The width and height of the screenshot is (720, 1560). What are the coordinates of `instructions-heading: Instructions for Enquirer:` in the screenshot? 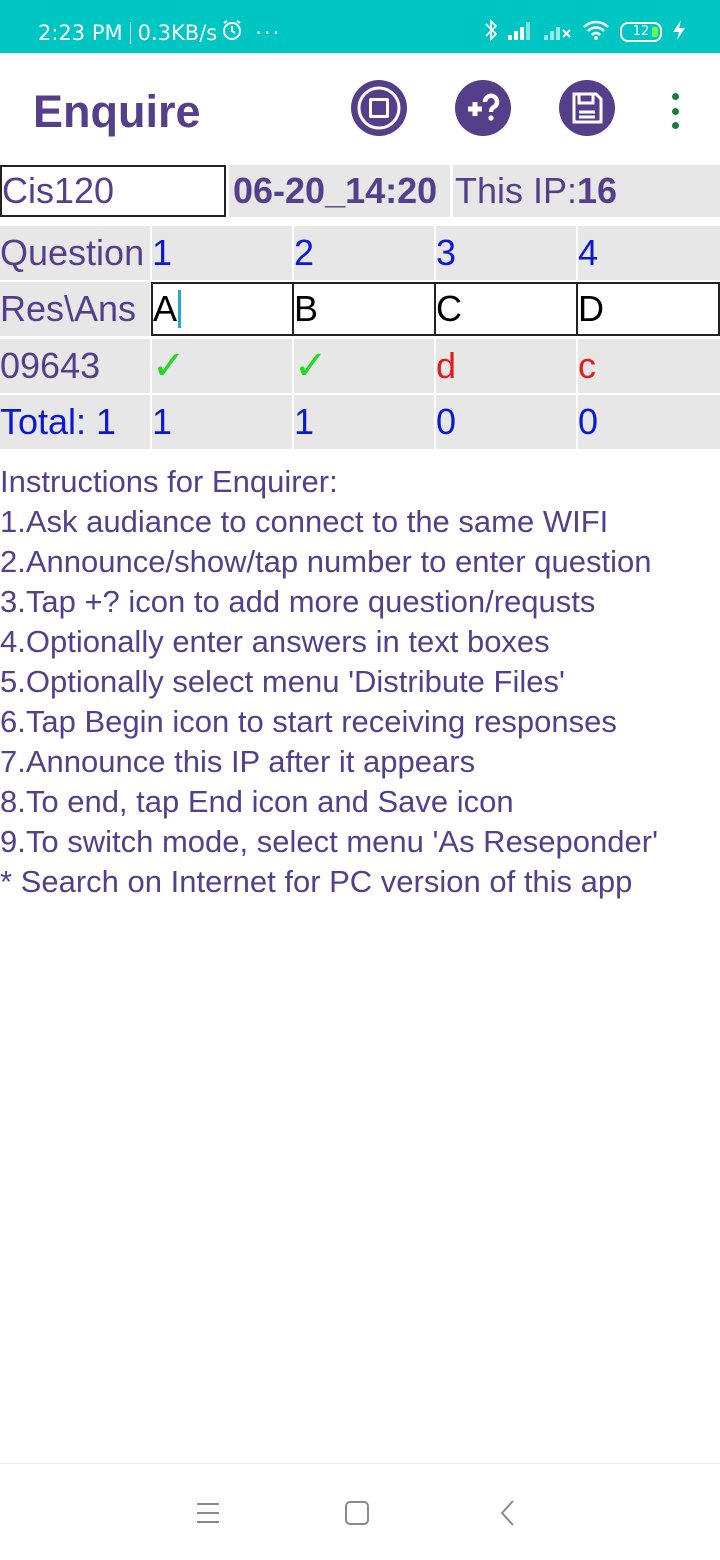 It's located at (169, 481).